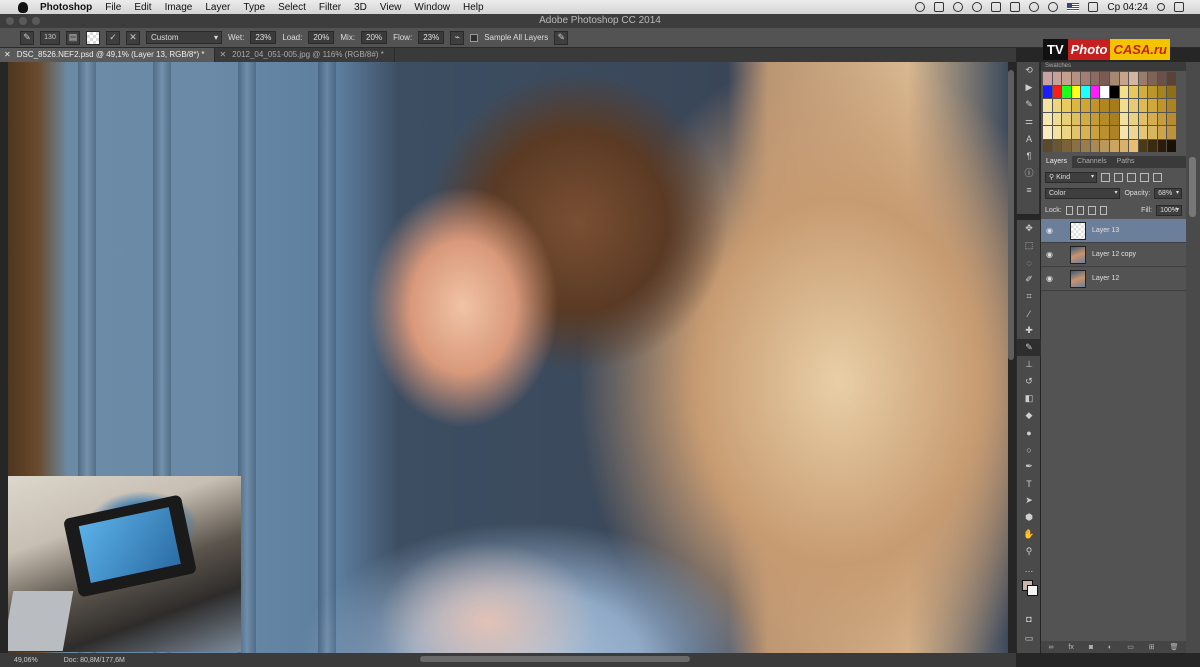  I want to click on lock-image-icon, so click(1081, 210).